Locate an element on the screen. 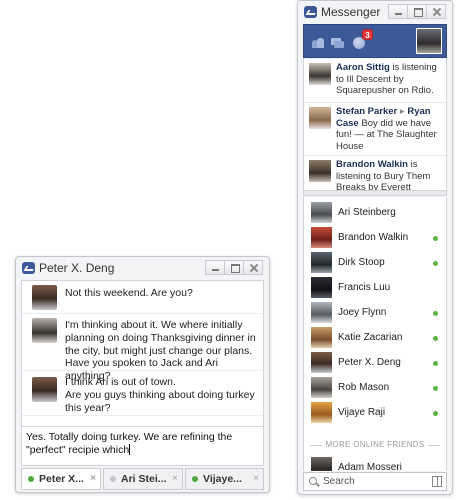 The width and height of the screenshot is (459, 500). buddy-item: Joey Flynn is located at coordinates (375, 313).